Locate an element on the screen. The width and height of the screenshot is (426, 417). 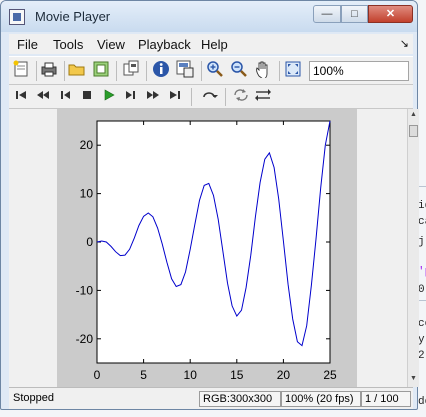
y-tick-label: -10 is located at coordinates (85, 290).